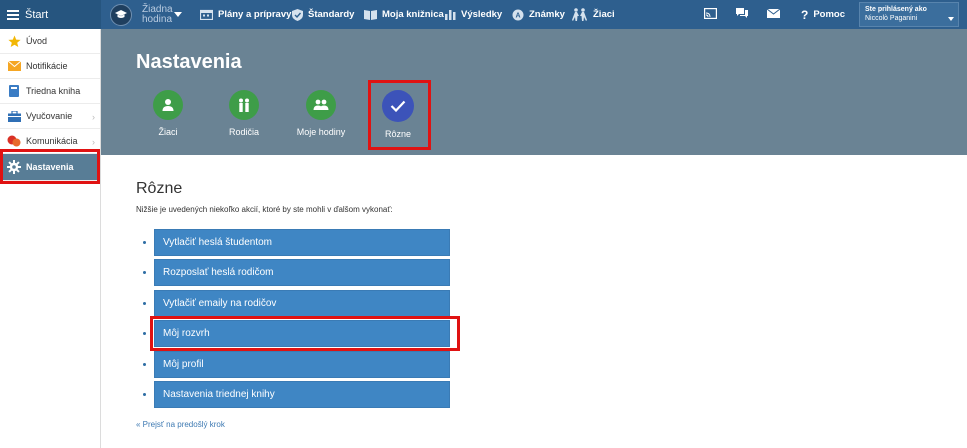 This screenshot has height=448, width=967. I want to click on sidebar-item-communication: Komunikácia ›, so click(50, 141).